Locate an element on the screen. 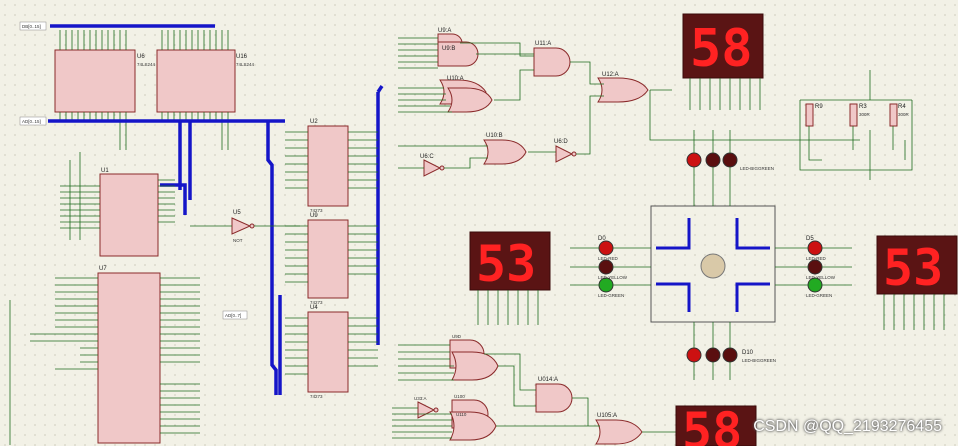 This screenshot has width=958, height=446. gate-u12a: U12:A is located at coordinates (623, 87).